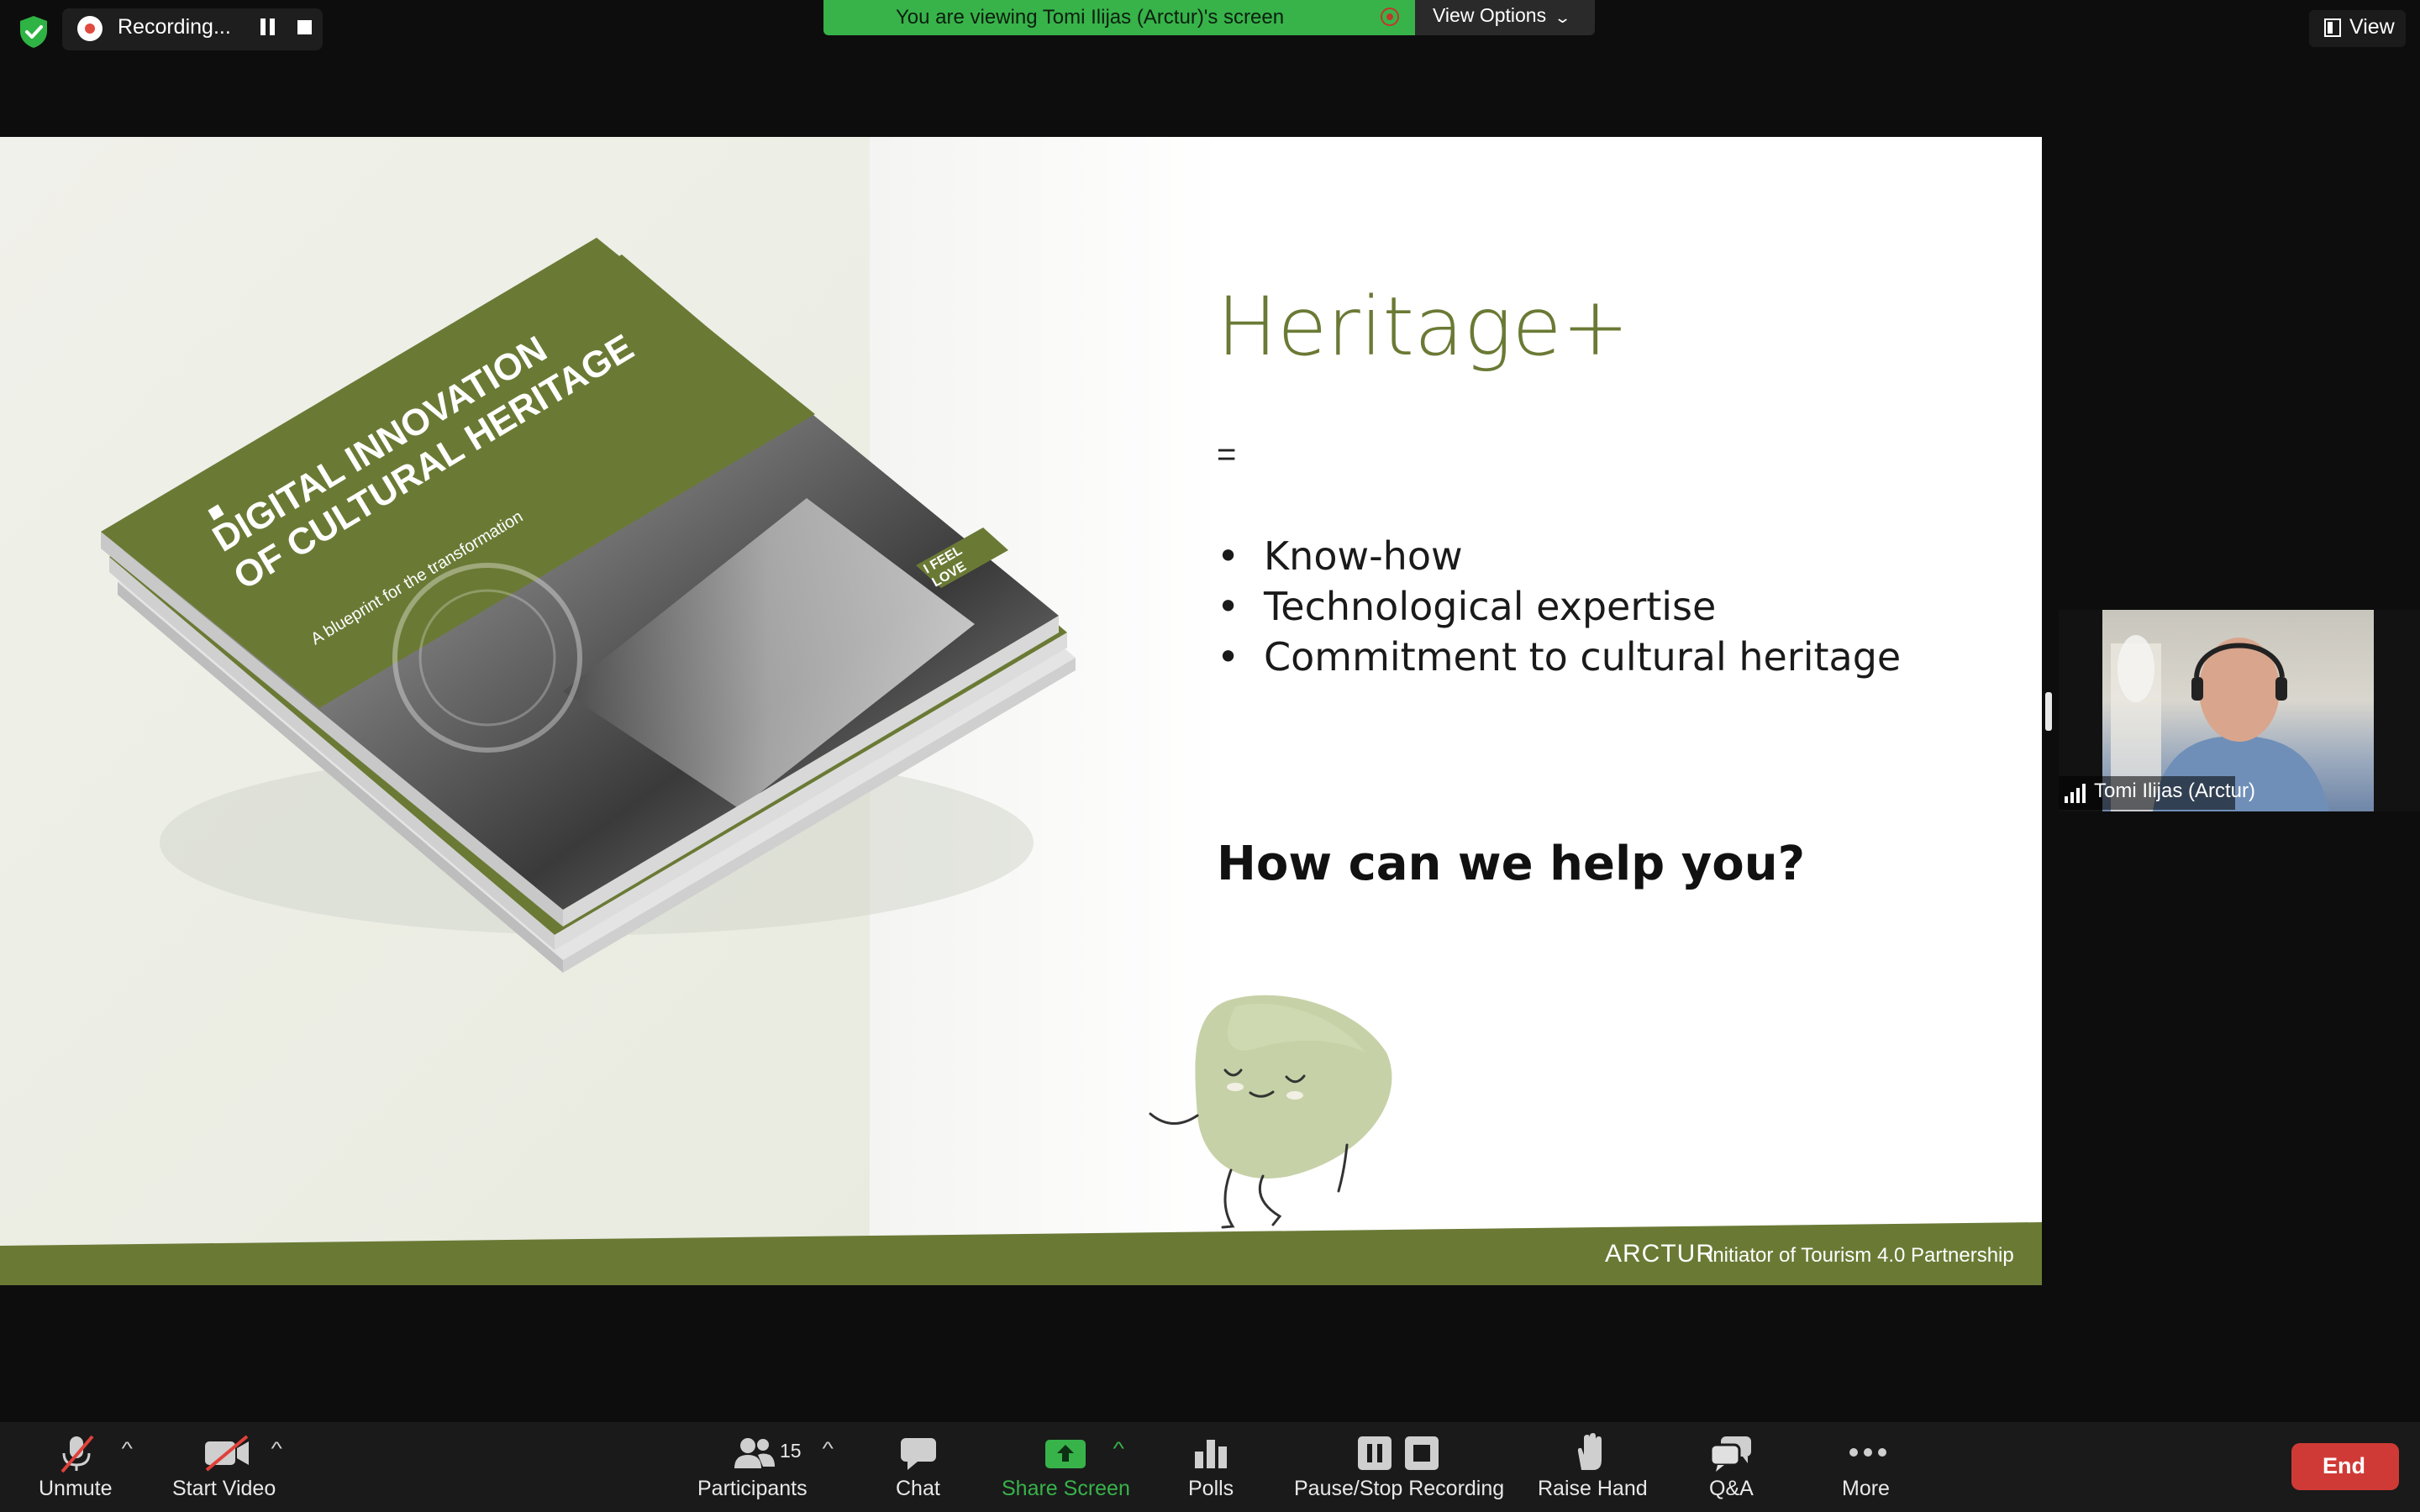  Describe the element at coordinates (827, 1449) in the screenshot. I see `participants-options-chevron-icon: ^` at that location.